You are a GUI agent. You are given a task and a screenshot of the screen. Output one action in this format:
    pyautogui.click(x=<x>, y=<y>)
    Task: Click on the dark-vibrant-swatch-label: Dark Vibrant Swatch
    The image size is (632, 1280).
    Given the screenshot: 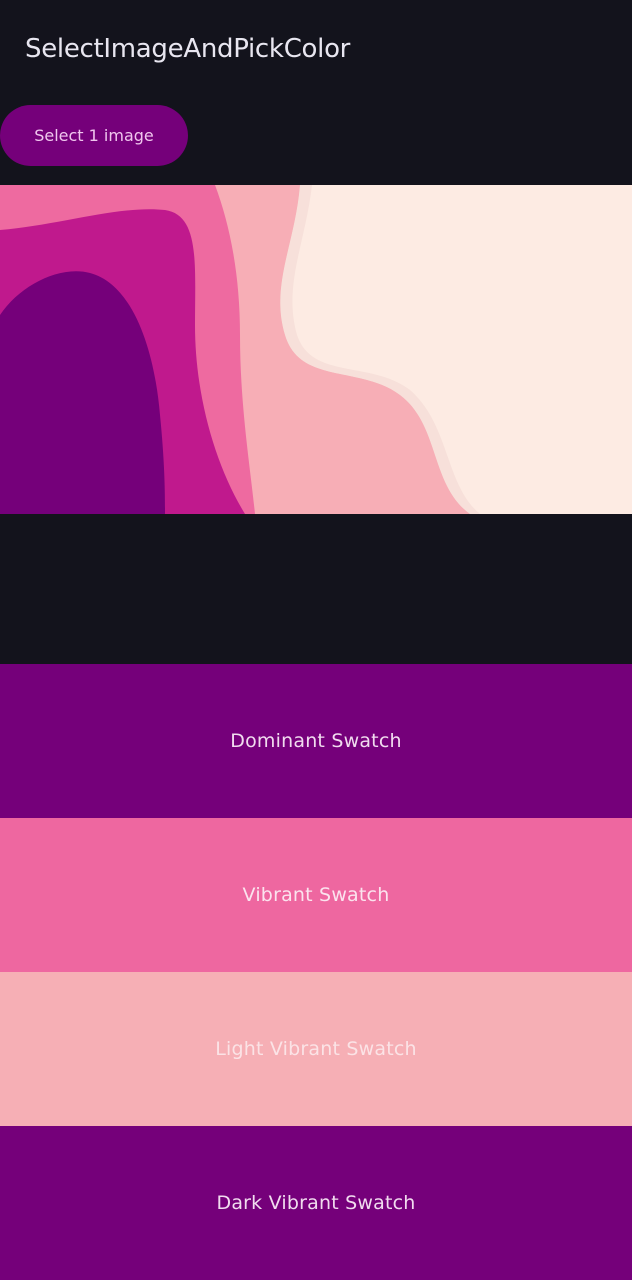 What is the action you would take?
    pyautogui.click(x=316, y=1203)
    